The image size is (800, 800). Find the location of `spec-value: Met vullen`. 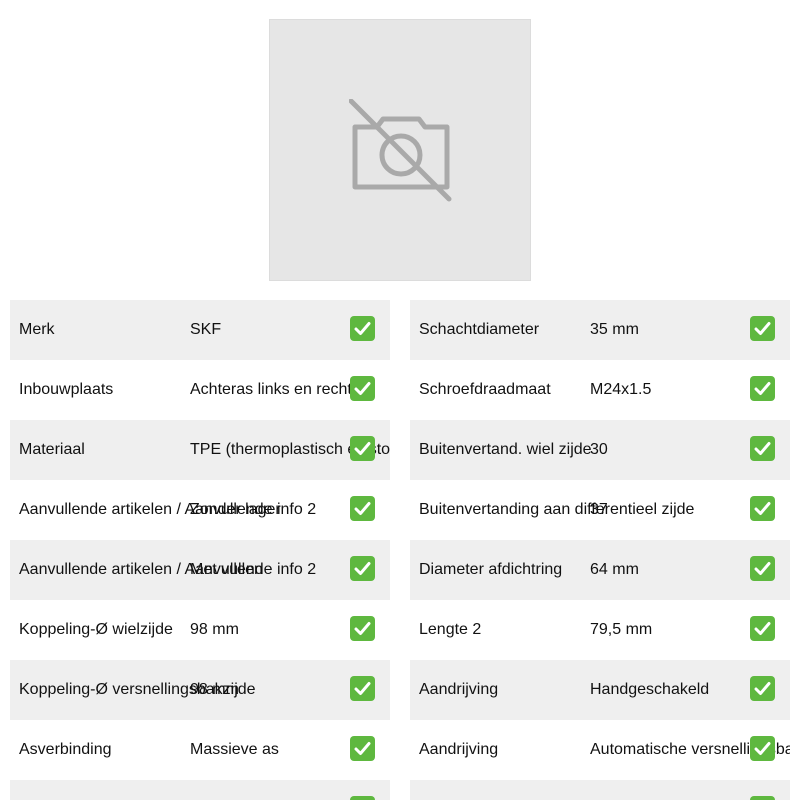

spec-value: Met vullen is located at coordinates (226, 569).